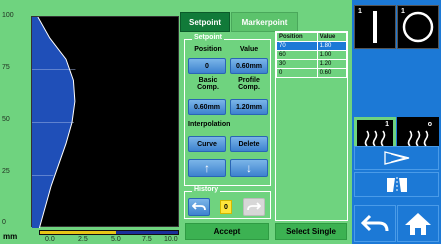  I want to click on cone-profile-button, so click(396, 158).